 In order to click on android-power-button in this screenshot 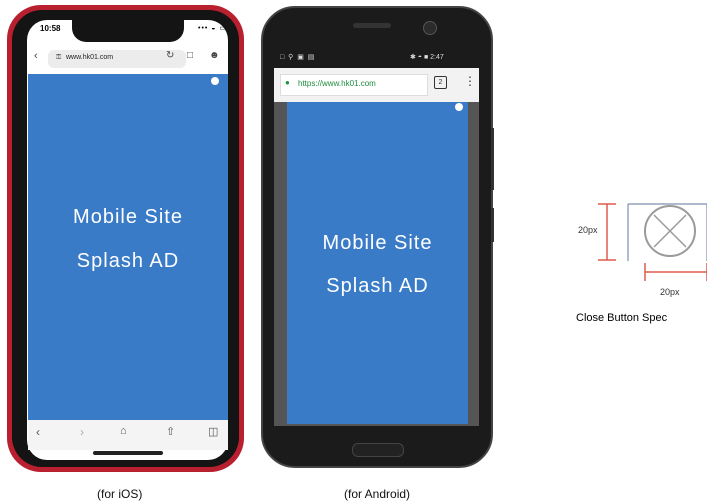, I will do `click(492, 225)`.